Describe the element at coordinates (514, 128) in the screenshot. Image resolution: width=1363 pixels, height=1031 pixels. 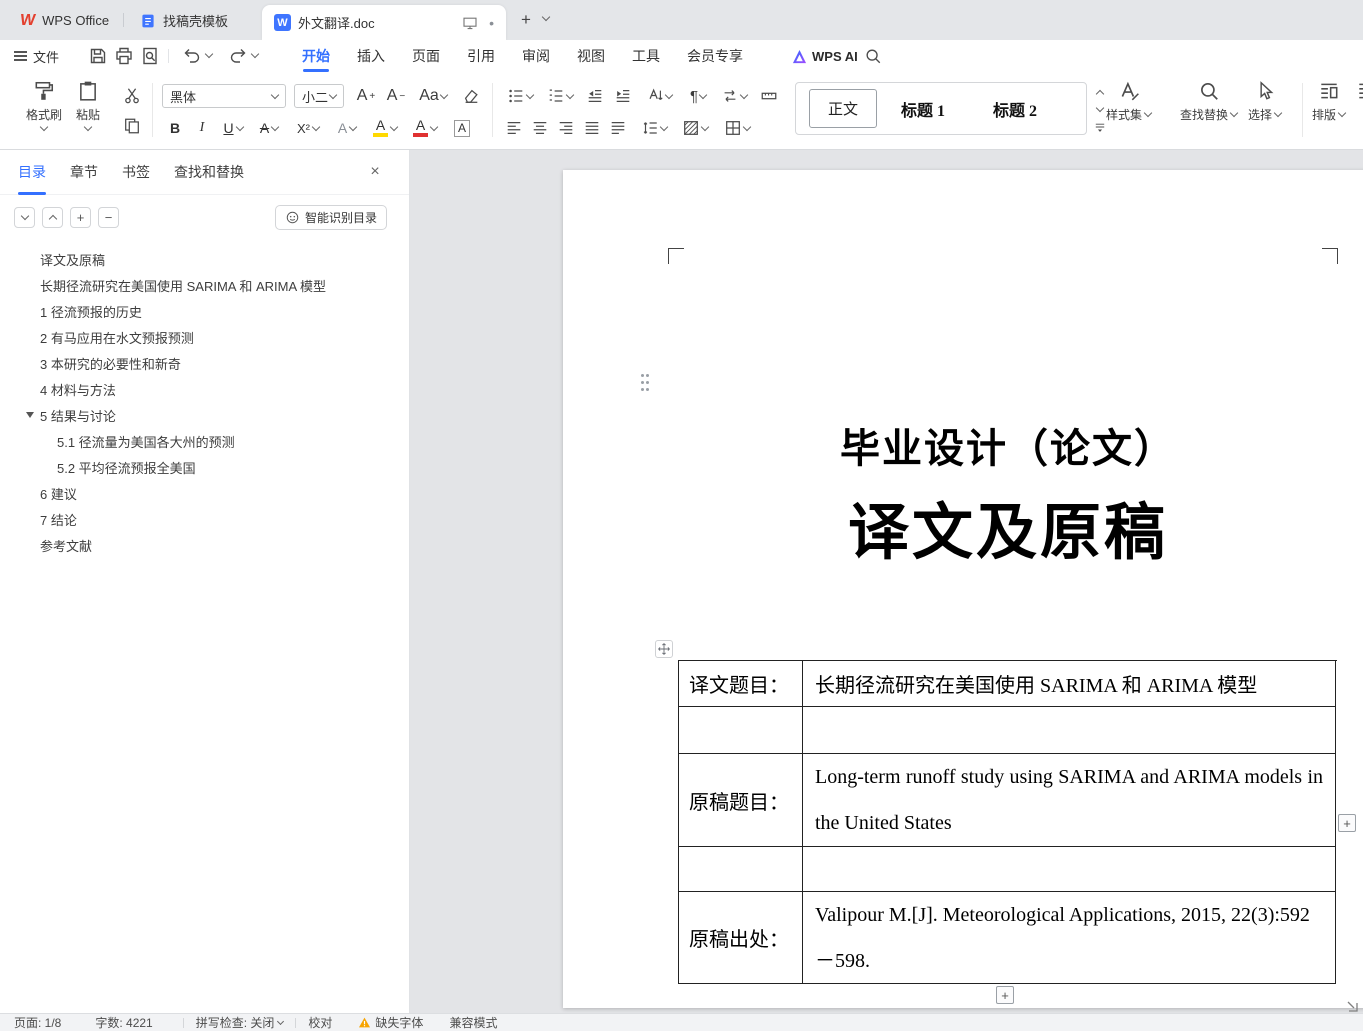
I see `align-left-button` at that location.